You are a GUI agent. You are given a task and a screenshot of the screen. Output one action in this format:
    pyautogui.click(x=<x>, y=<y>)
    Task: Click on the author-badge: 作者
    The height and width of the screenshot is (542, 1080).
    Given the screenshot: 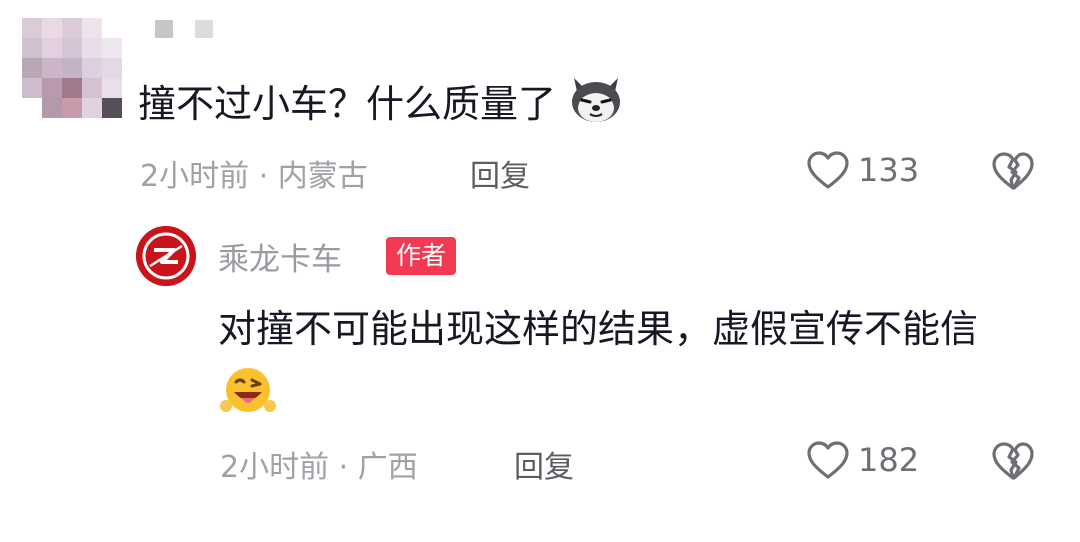 What is the action you would take?
    pyautogui.click(x=421, y=256)
    